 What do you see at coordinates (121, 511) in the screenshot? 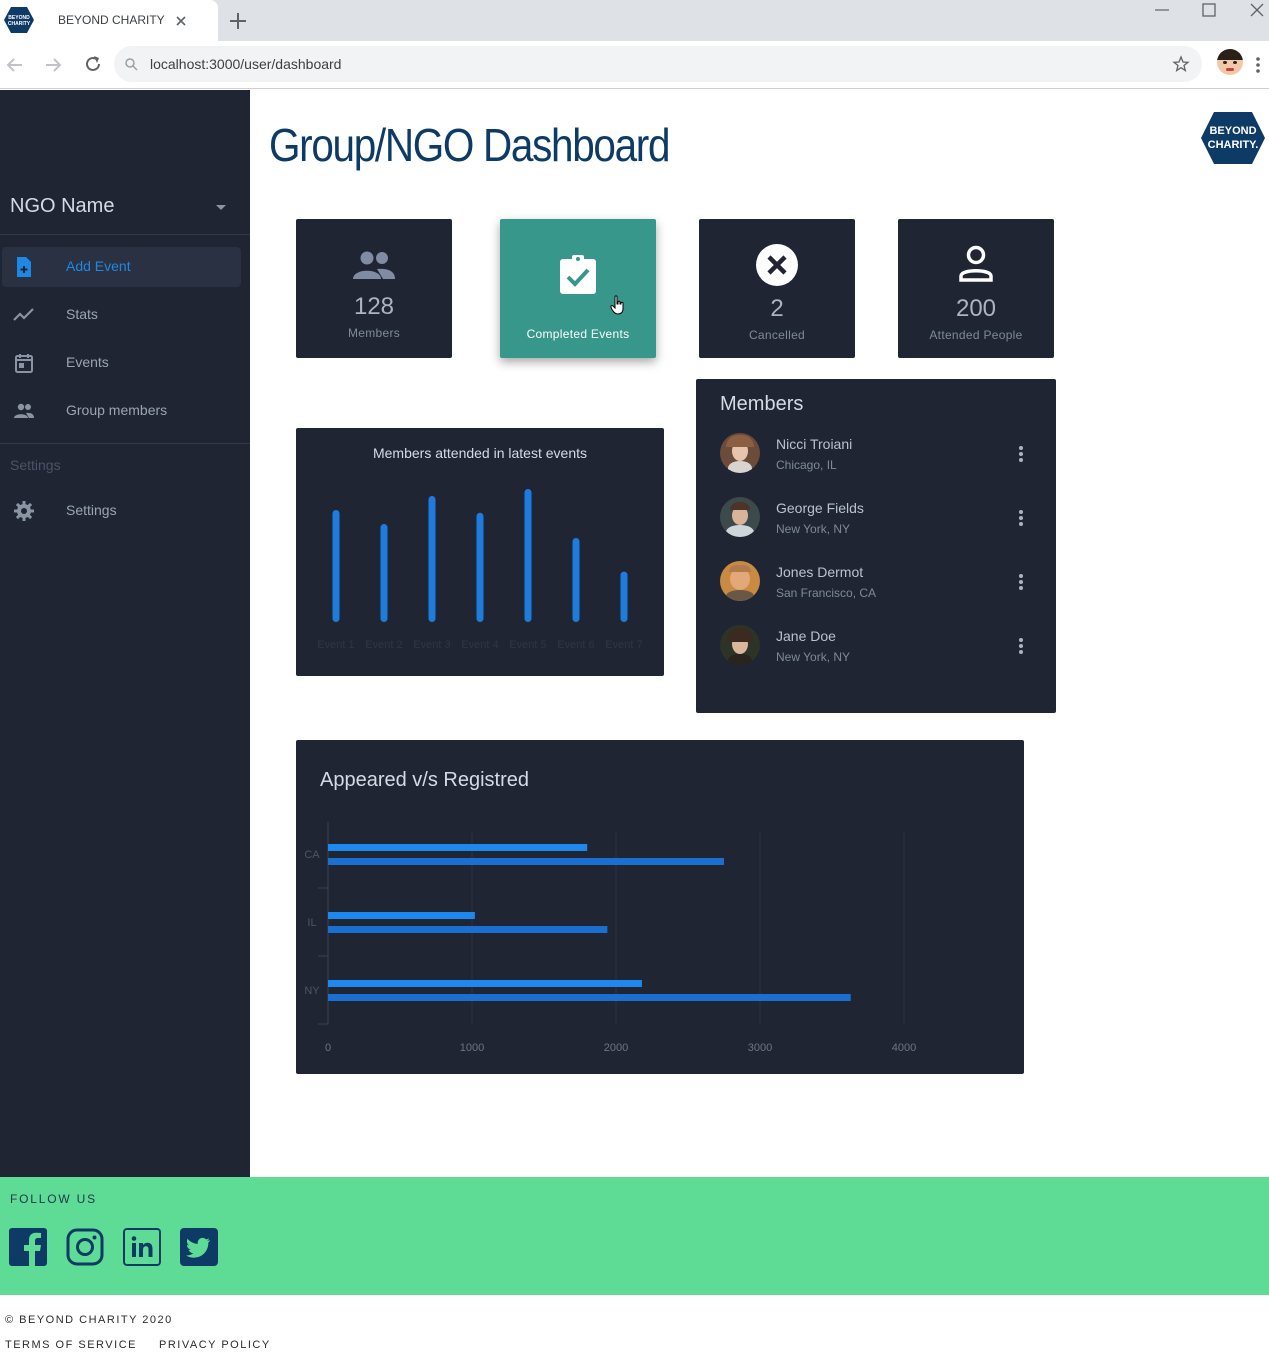
I see `sidebar-item-settings: Settings` at bounding box center [121, 511].